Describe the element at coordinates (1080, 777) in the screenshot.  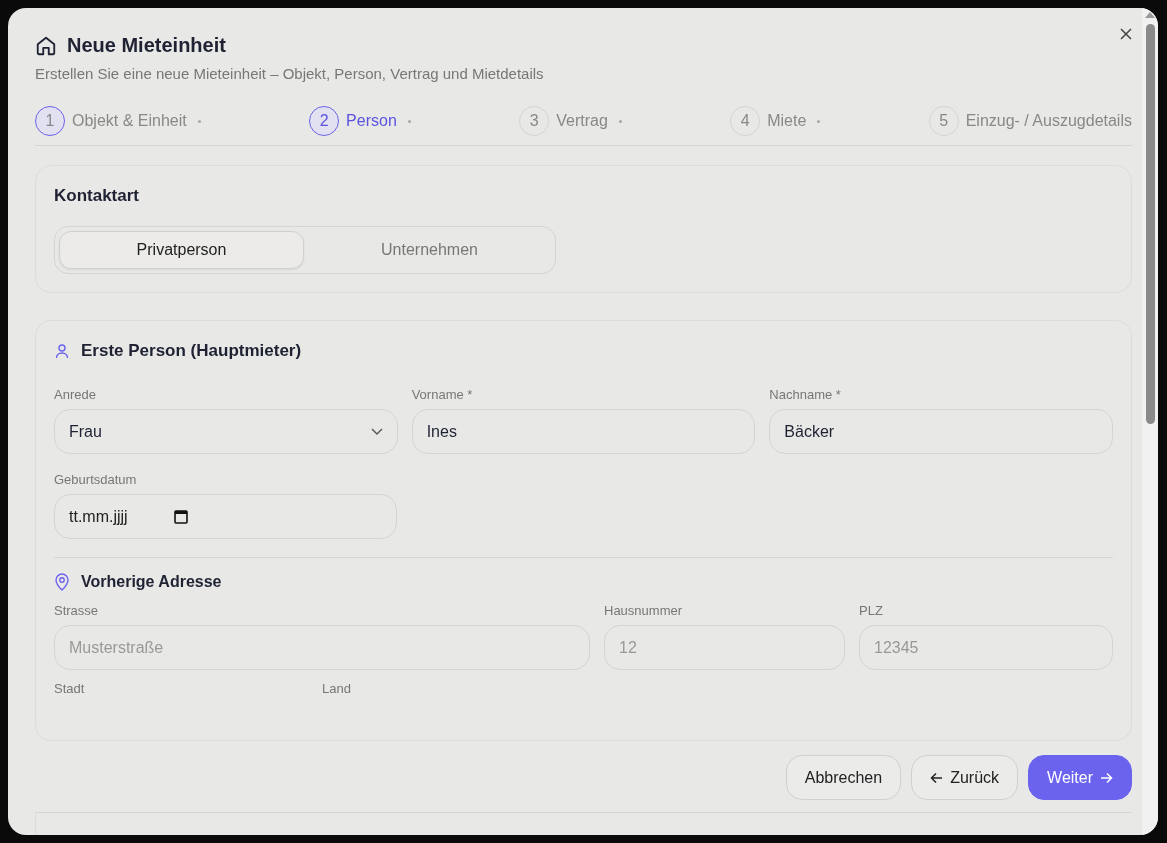
I see `next-button: Weiter` at that location.